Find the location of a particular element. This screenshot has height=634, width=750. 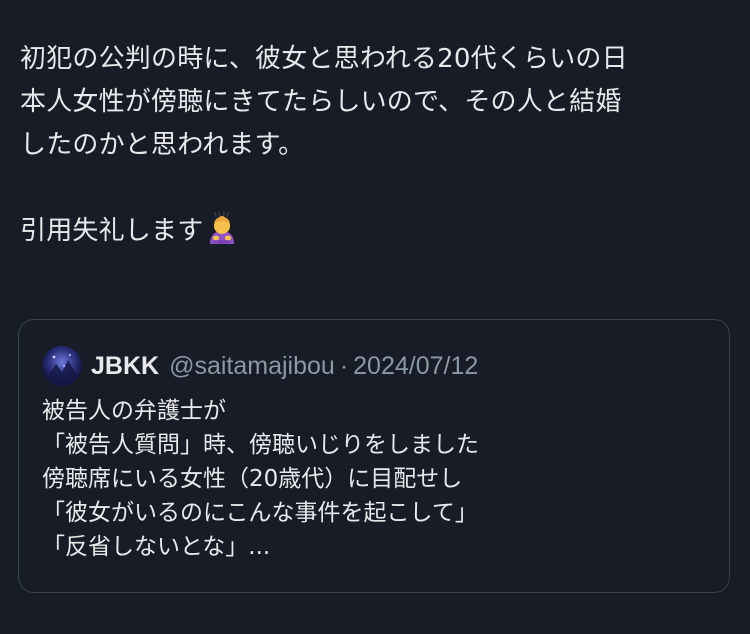

tweet-quote-note: 引用失礼します is located at coordinates (112, 231).